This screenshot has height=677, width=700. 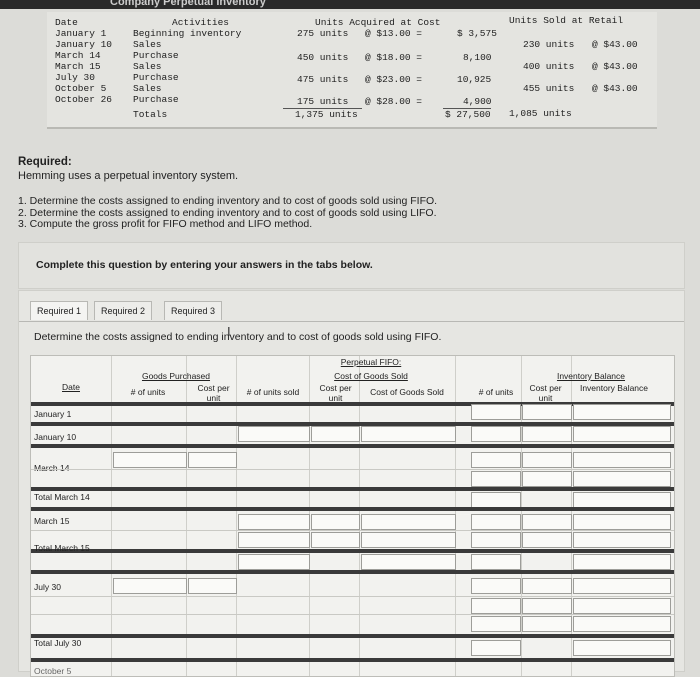 What do you see at coordinates (81, 33) in the screenshot?
I see `row-date: January 1` at bounding box center [81, 33].